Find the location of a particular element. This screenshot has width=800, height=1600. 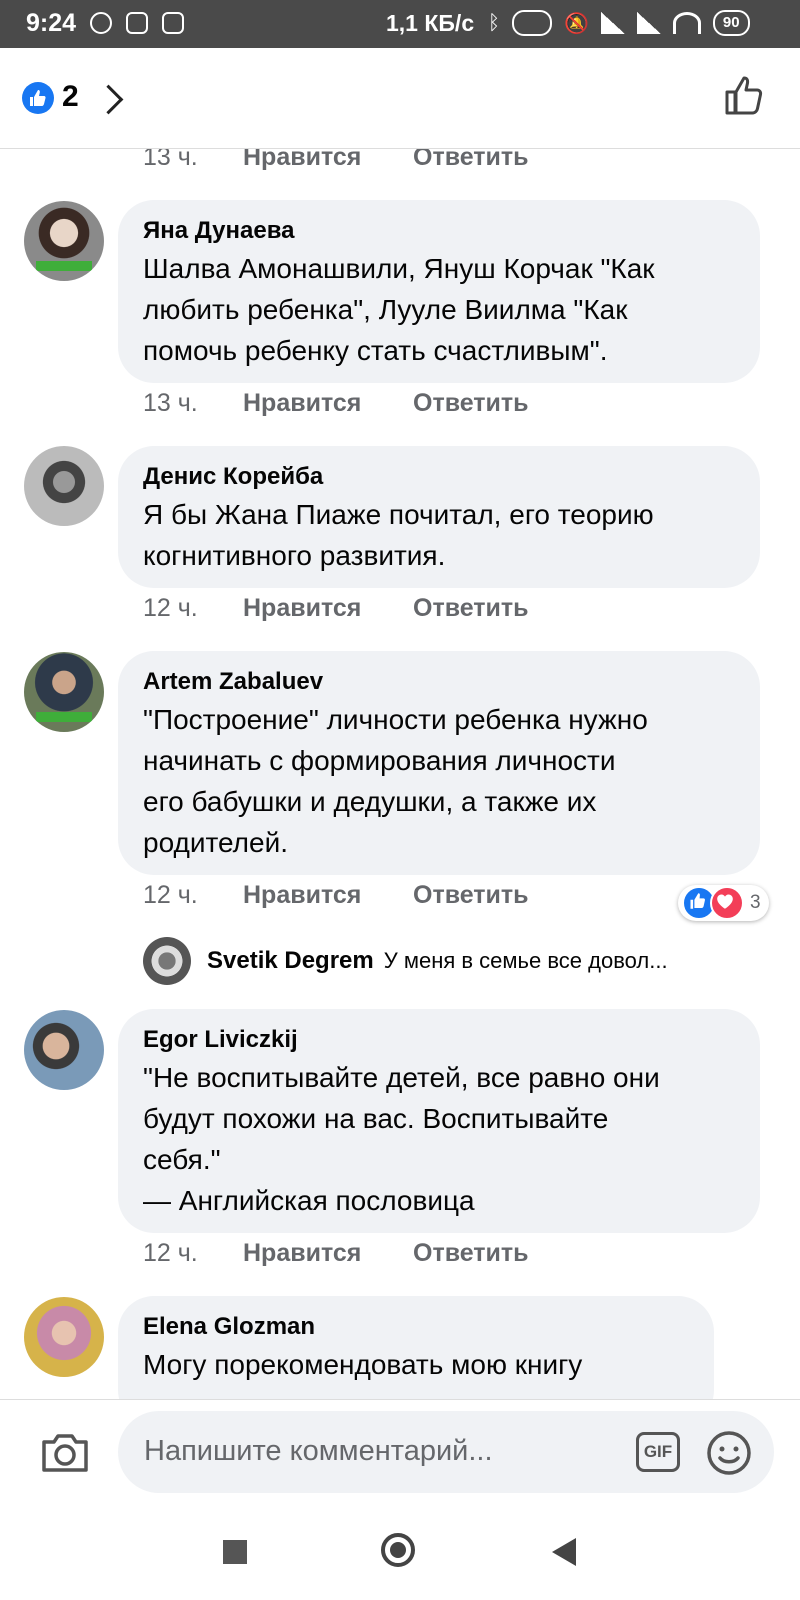

wifi-icon is located at coordinates (686, 23).